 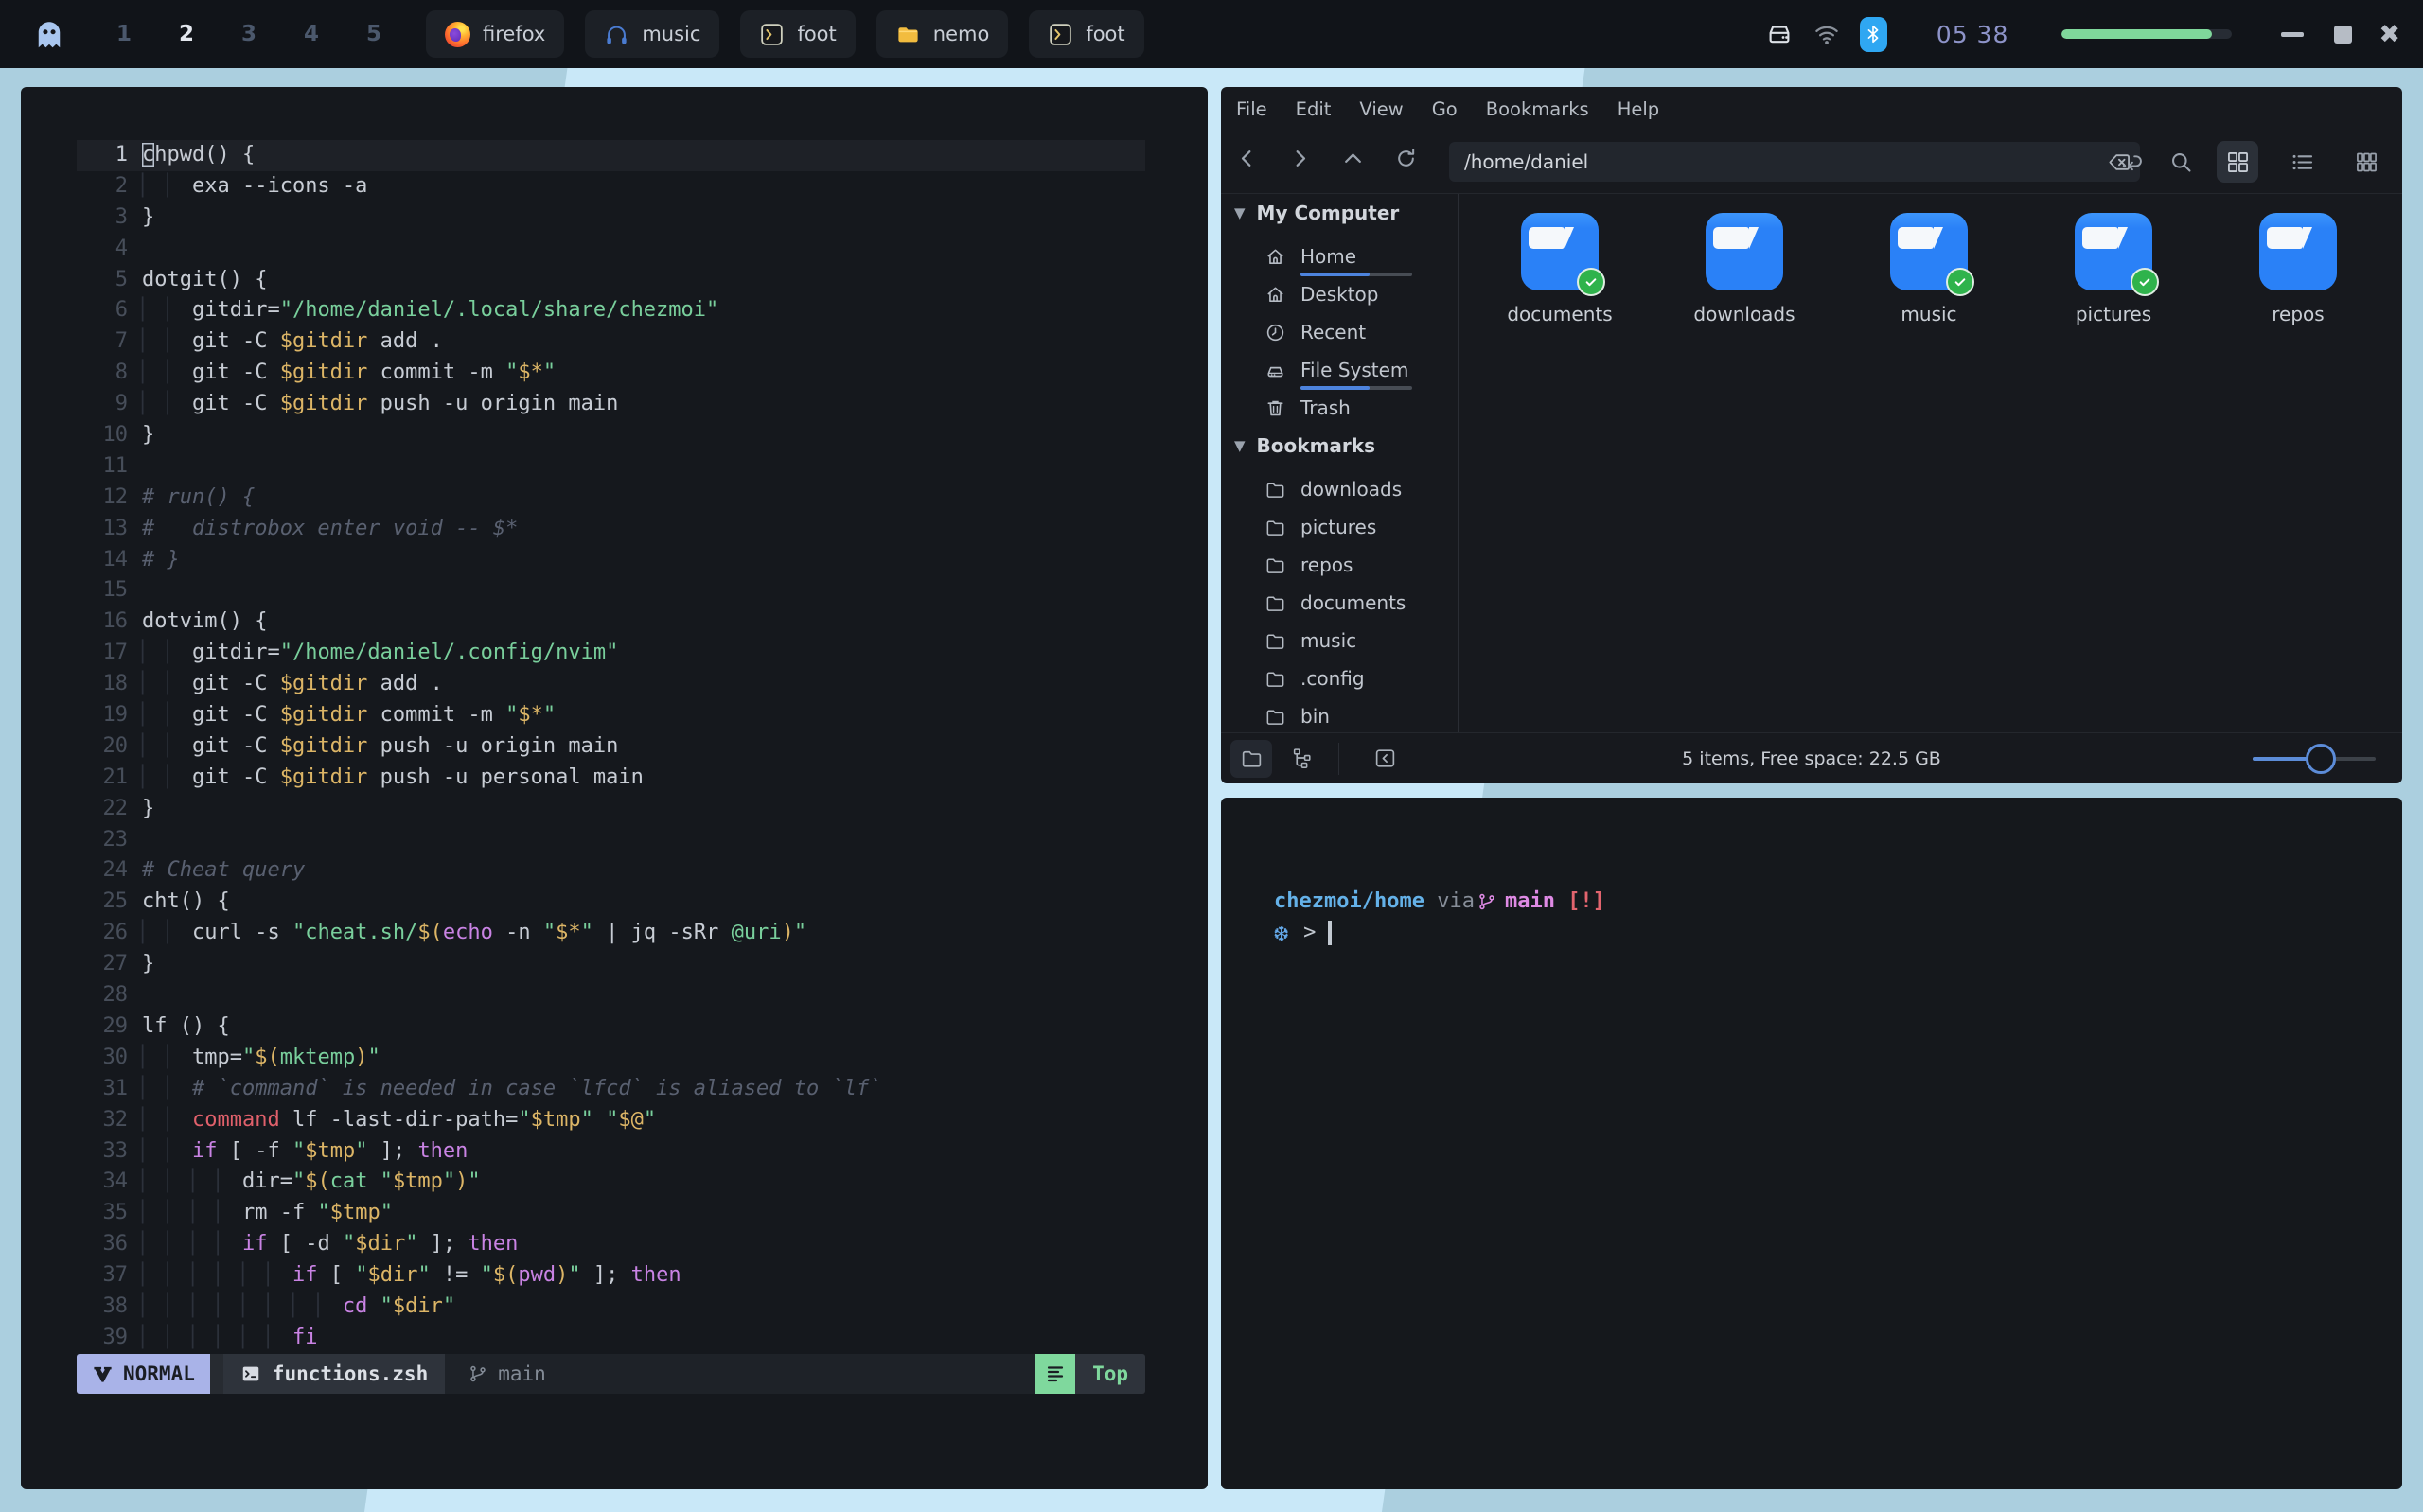 I want to click on location-path: /home/daniel, so click(x=1785, y=162).